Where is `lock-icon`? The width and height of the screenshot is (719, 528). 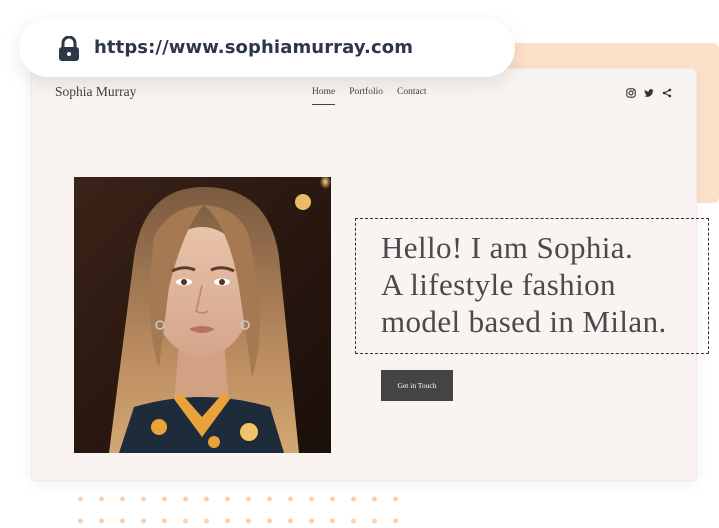 lock-icon is located at coordinates (69, 48).